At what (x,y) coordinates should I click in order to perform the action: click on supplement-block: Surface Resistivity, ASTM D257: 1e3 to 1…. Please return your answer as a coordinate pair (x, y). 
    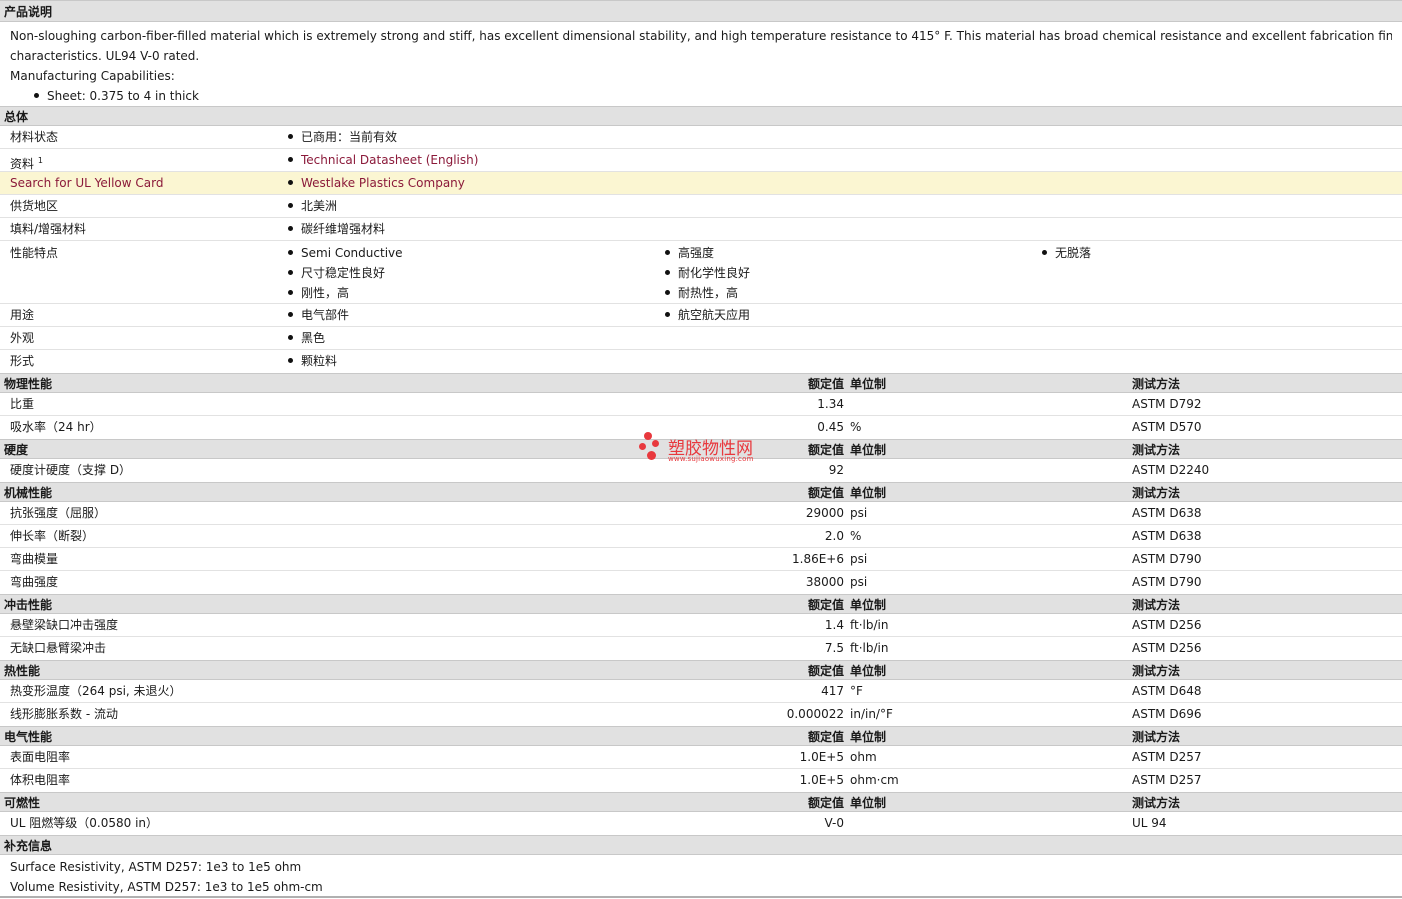
    Looking at the image, I should click on (701, 877).